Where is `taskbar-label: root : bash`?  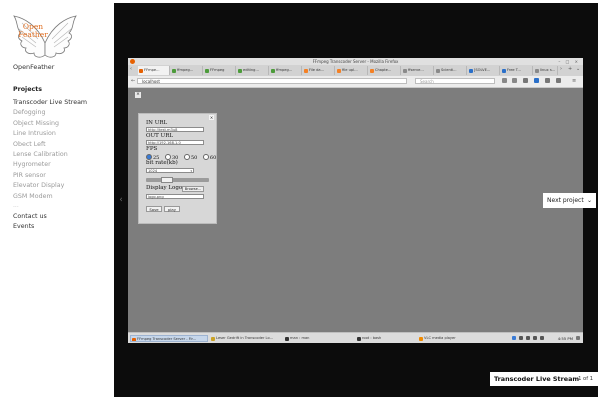 taskbar-label: root : bash is located at coordinates (372, 338).